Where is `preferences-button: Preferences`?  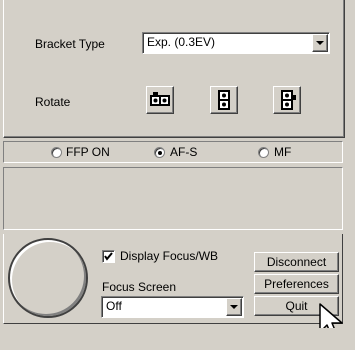
preferences-button: Preferences is located at coordinates (296, 284).